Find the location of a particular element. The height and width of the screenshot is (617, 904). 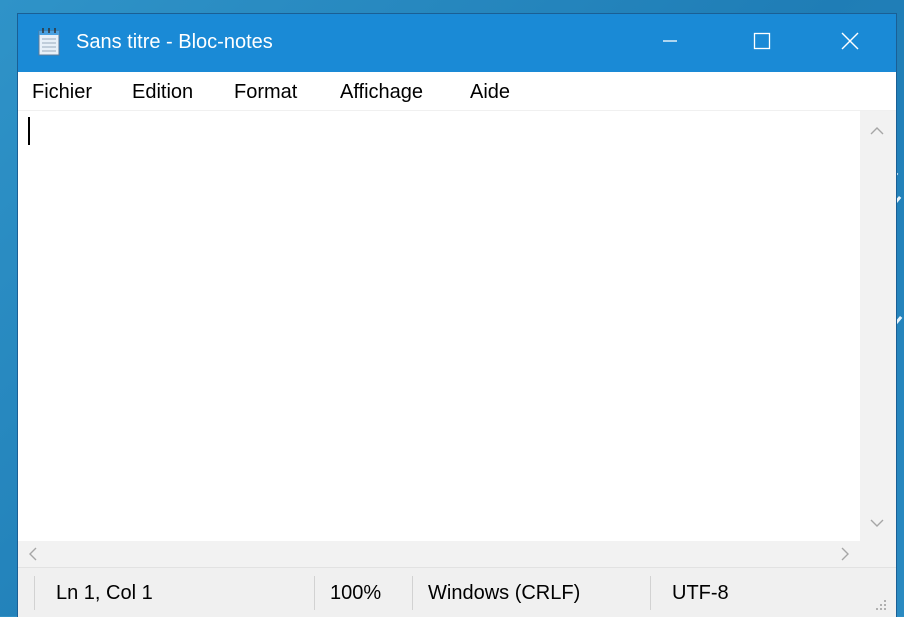

status-cursor-position: Ln 1, Col 1 is located at coordinates (104, 593).